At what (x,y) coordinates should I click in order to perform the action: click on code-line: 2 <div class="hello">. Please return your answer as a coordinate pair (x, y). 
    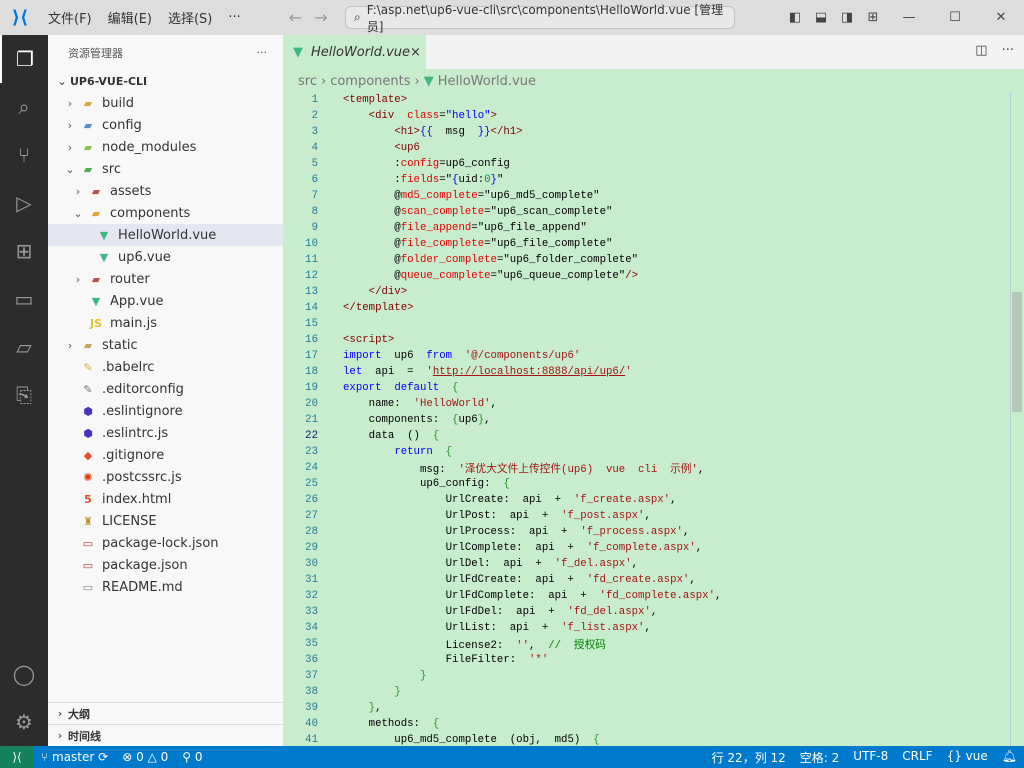
    Looking at the image, I should click on (647, 116).